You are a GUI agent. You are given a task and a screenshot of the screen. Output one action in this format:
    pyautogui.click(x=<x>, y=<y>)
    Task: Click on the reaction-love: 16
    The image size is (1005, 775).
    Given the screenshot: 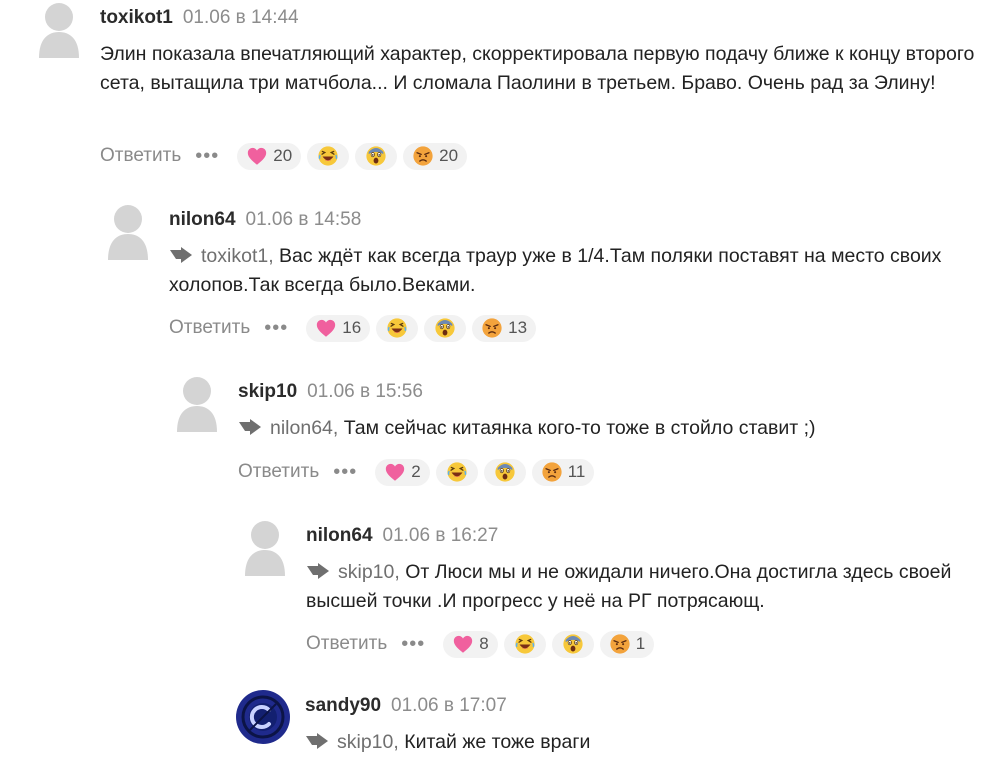 What is the action you would take?
    pyautogui.click(x=338, y=328)
    